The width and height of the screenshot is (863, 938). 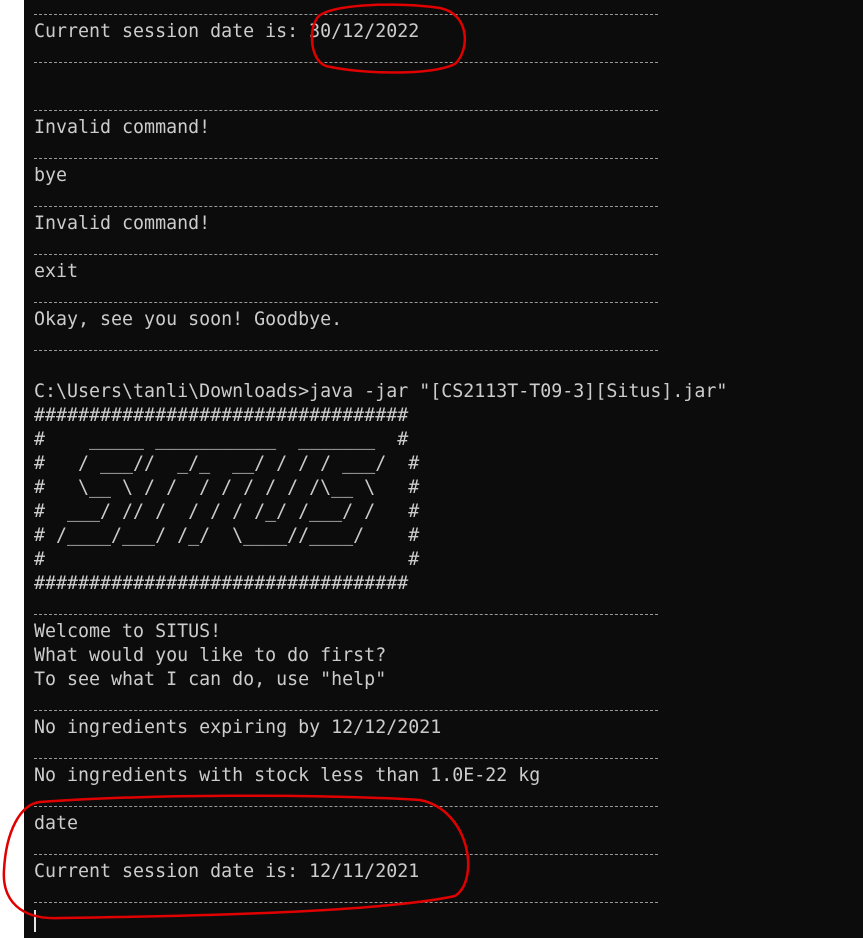 What do you see at coordinates (221, 439) in the screenshot?
I see `ascii-banner-line: # _____ ___________ _______ #` at bounding box center [221, 439].